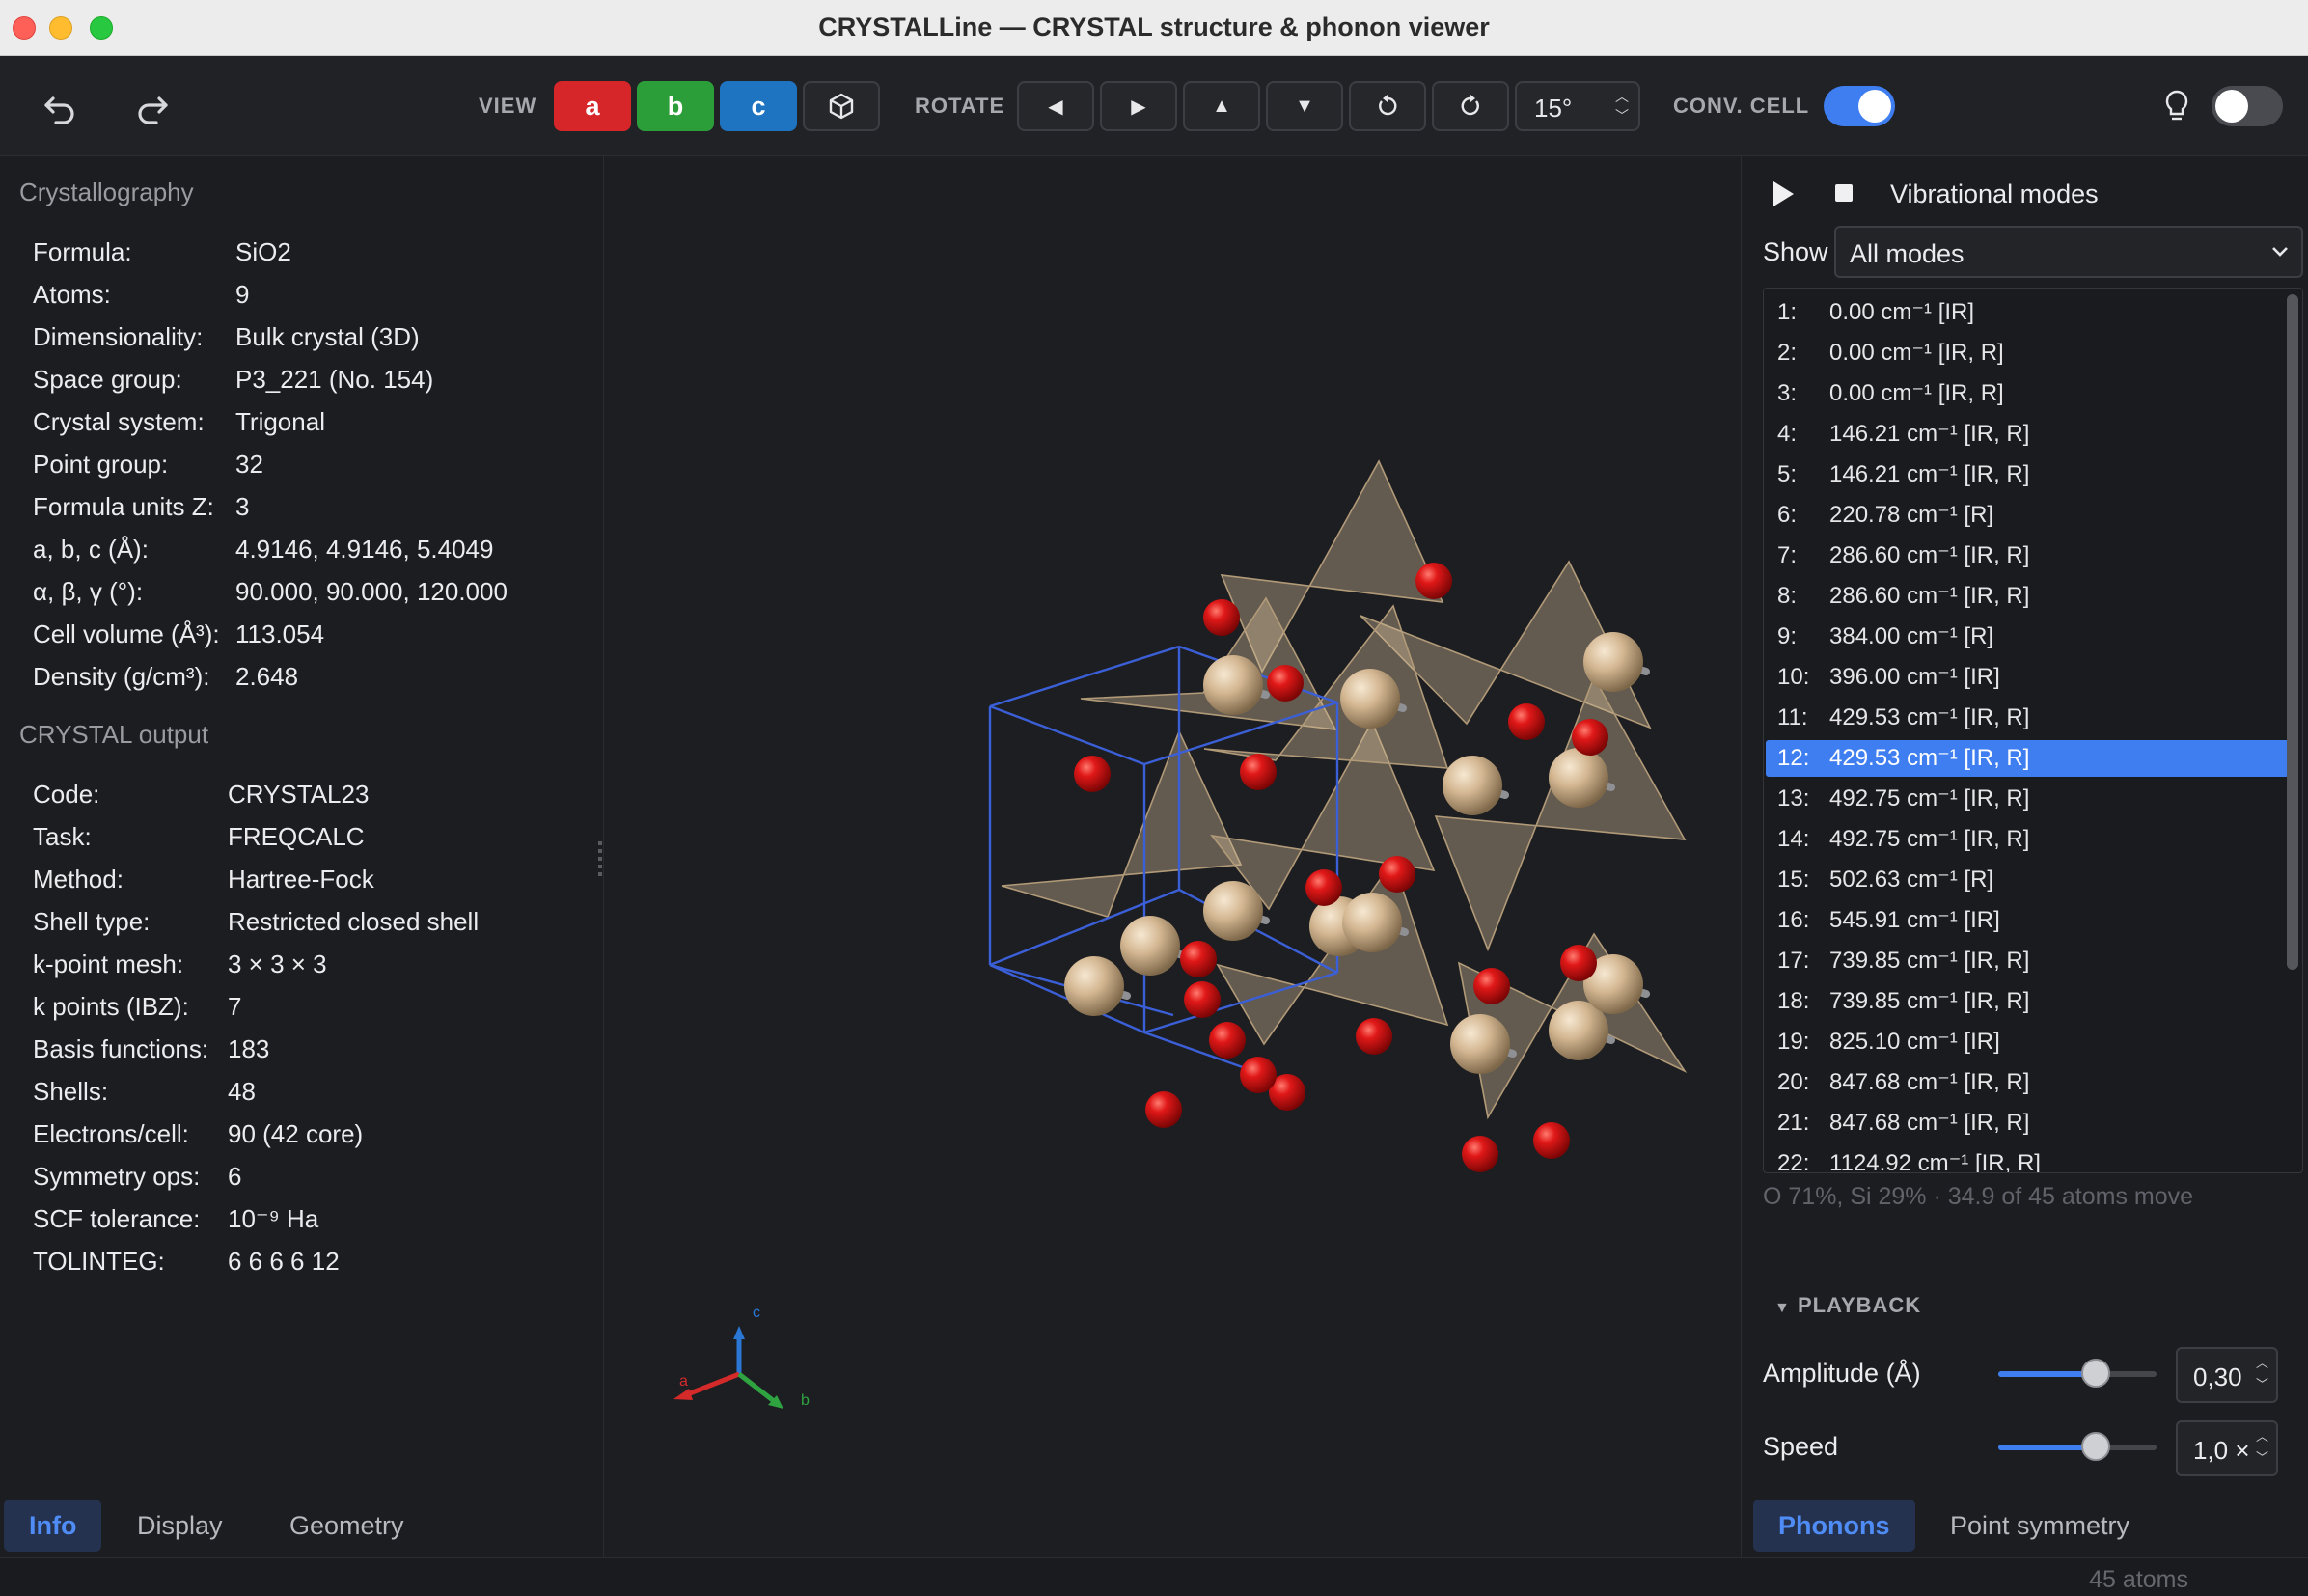  What do you see at coordinates (2027, 435) in the screenshot?
I see `mode-item: 4: 146.21 cm⁻¹ [IR, R]` at bounding box center [2027, 435].